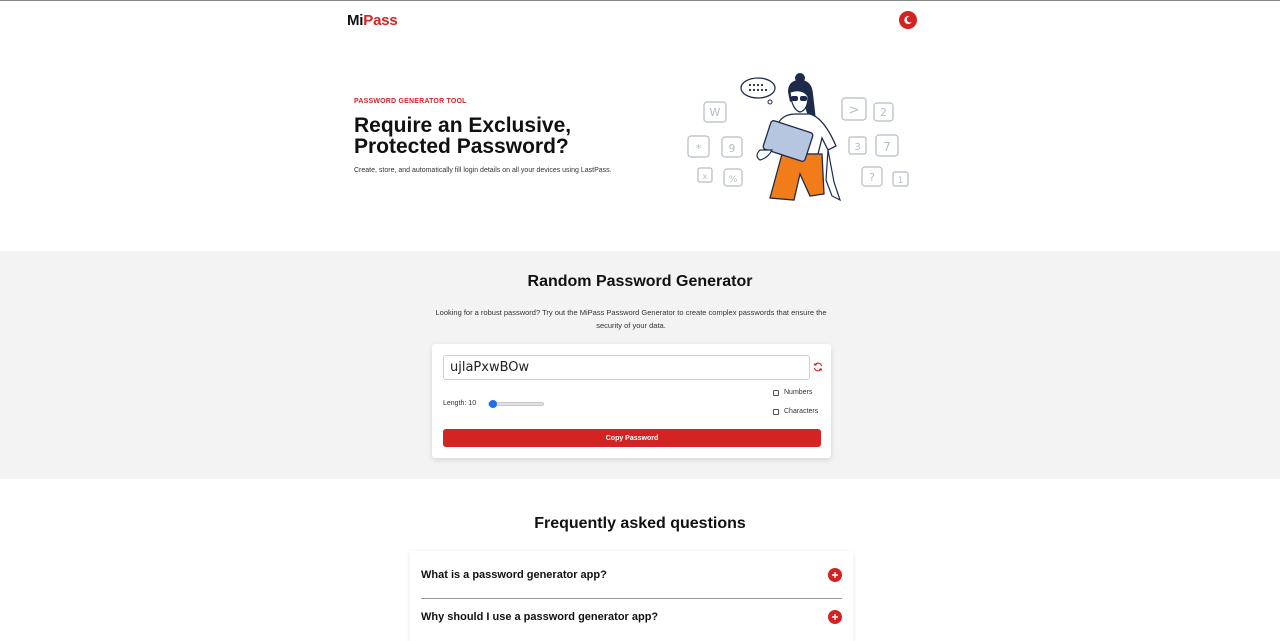  Describe the element at coordinates (715, 112) in the screenshot. I see `key-w-text: W` at that location.